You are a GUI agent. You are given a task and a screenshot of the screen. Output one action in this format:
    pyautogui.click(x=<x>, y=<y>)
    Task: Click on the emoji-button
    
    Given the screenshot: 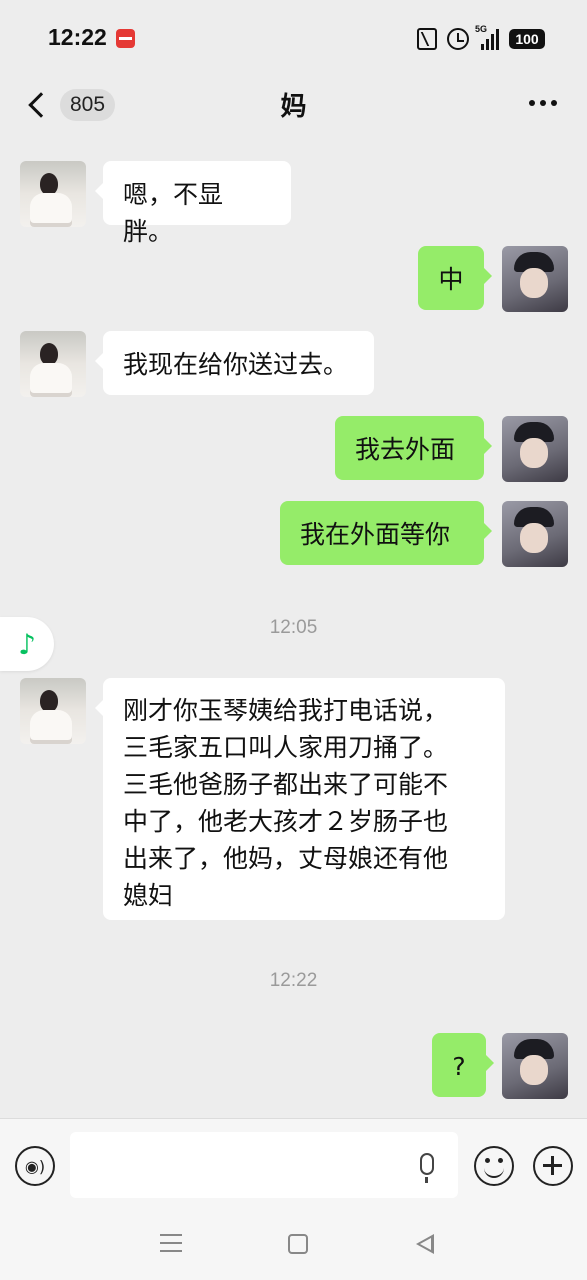 What is the action you would take?
    pyautogui.click(x=494, y=1166)
    